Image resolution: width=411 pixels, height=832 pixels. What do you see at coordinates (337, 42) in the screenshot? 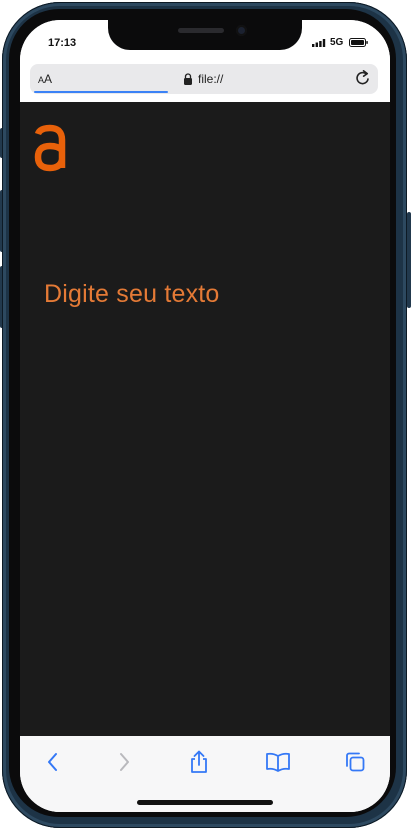
I see `network-type: 5G` at bounding box center [337, 42].